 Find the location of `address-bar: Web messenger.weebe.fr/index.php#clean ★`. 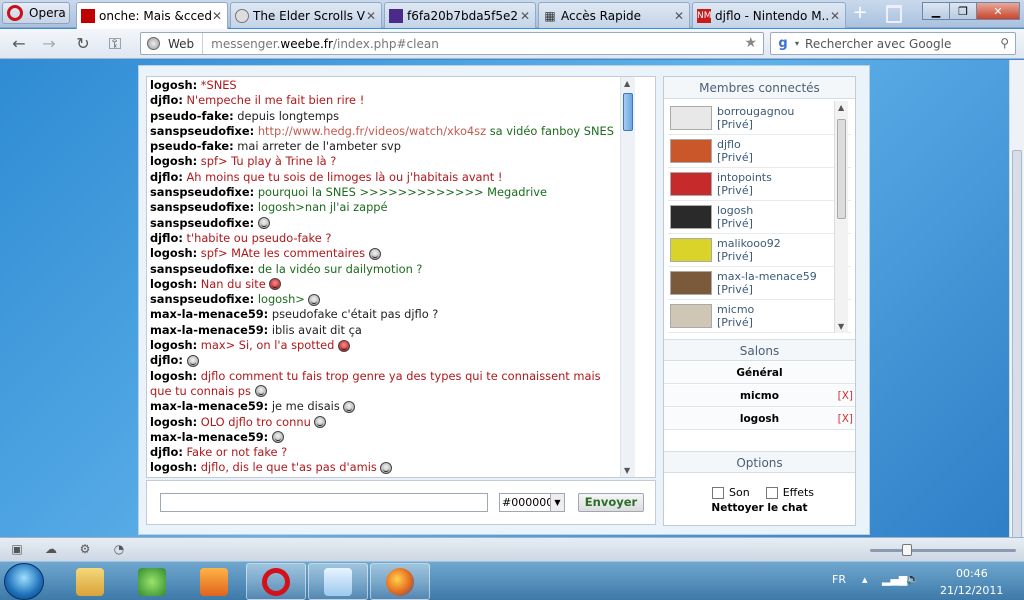

address-bar: Web messenger.weebe.fr/index.php#clean ★ is located at coordinates (452, 43).